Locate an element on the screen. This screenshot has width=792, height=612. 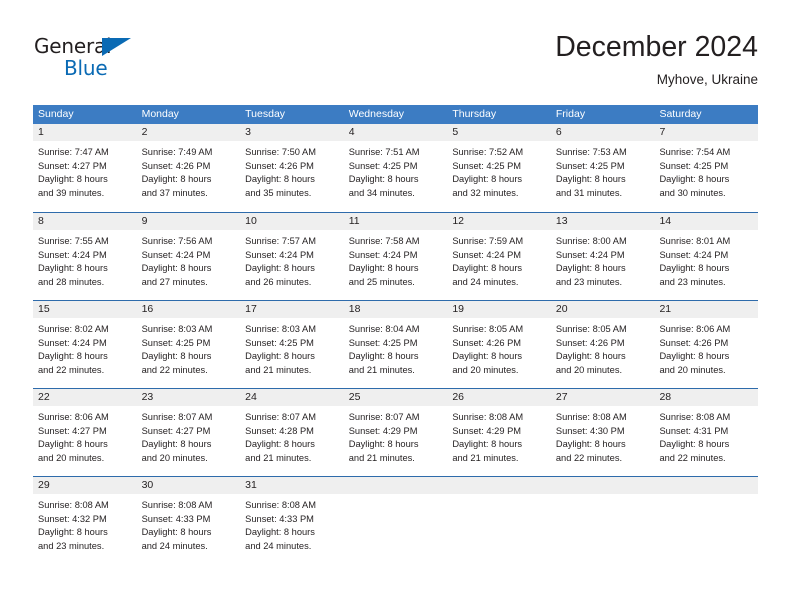
sunrise-text: Sunrise: 7:53 AM is located at coordinates (591, 152).